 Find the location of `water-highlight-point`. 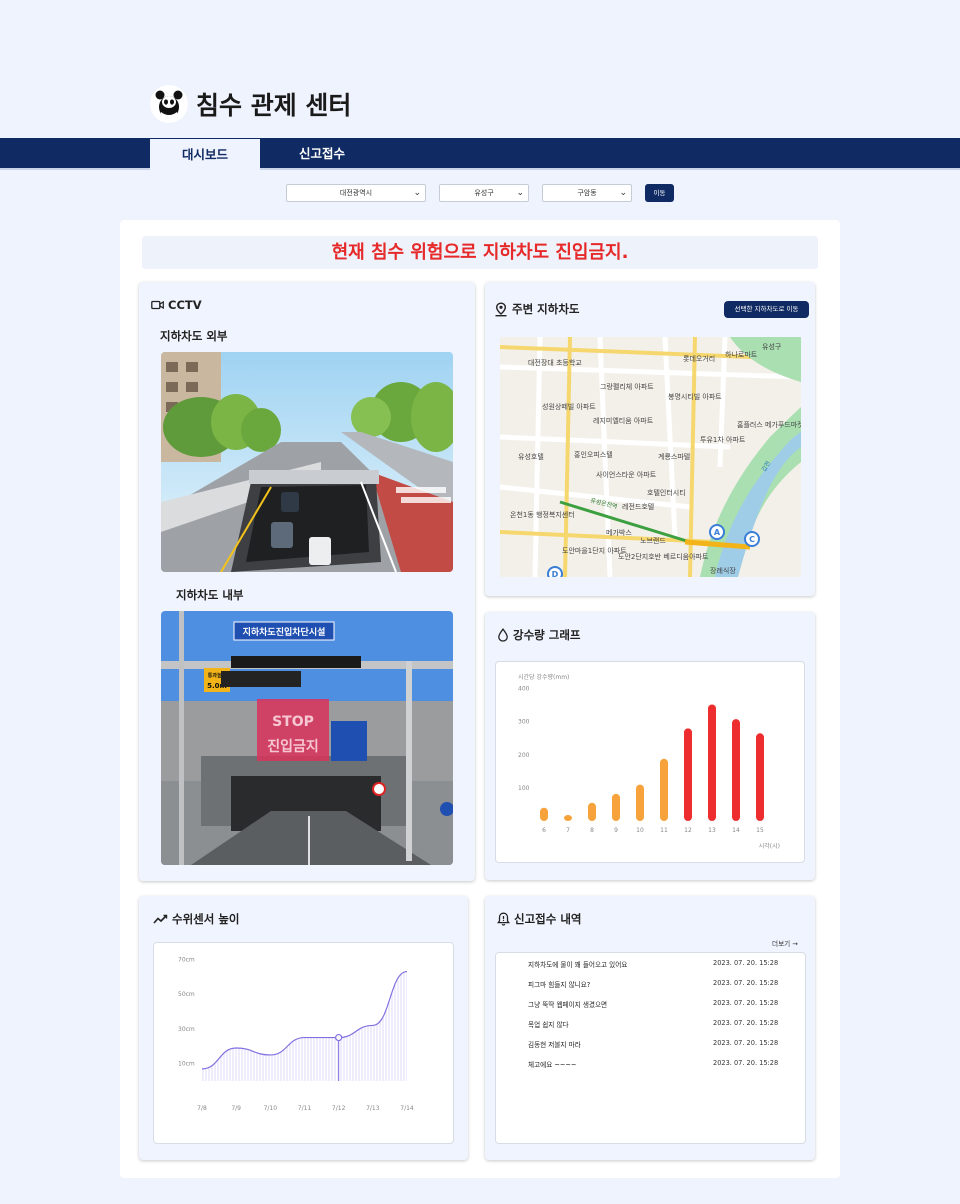

water-highlight-point is located at coordinates (339, 1037).